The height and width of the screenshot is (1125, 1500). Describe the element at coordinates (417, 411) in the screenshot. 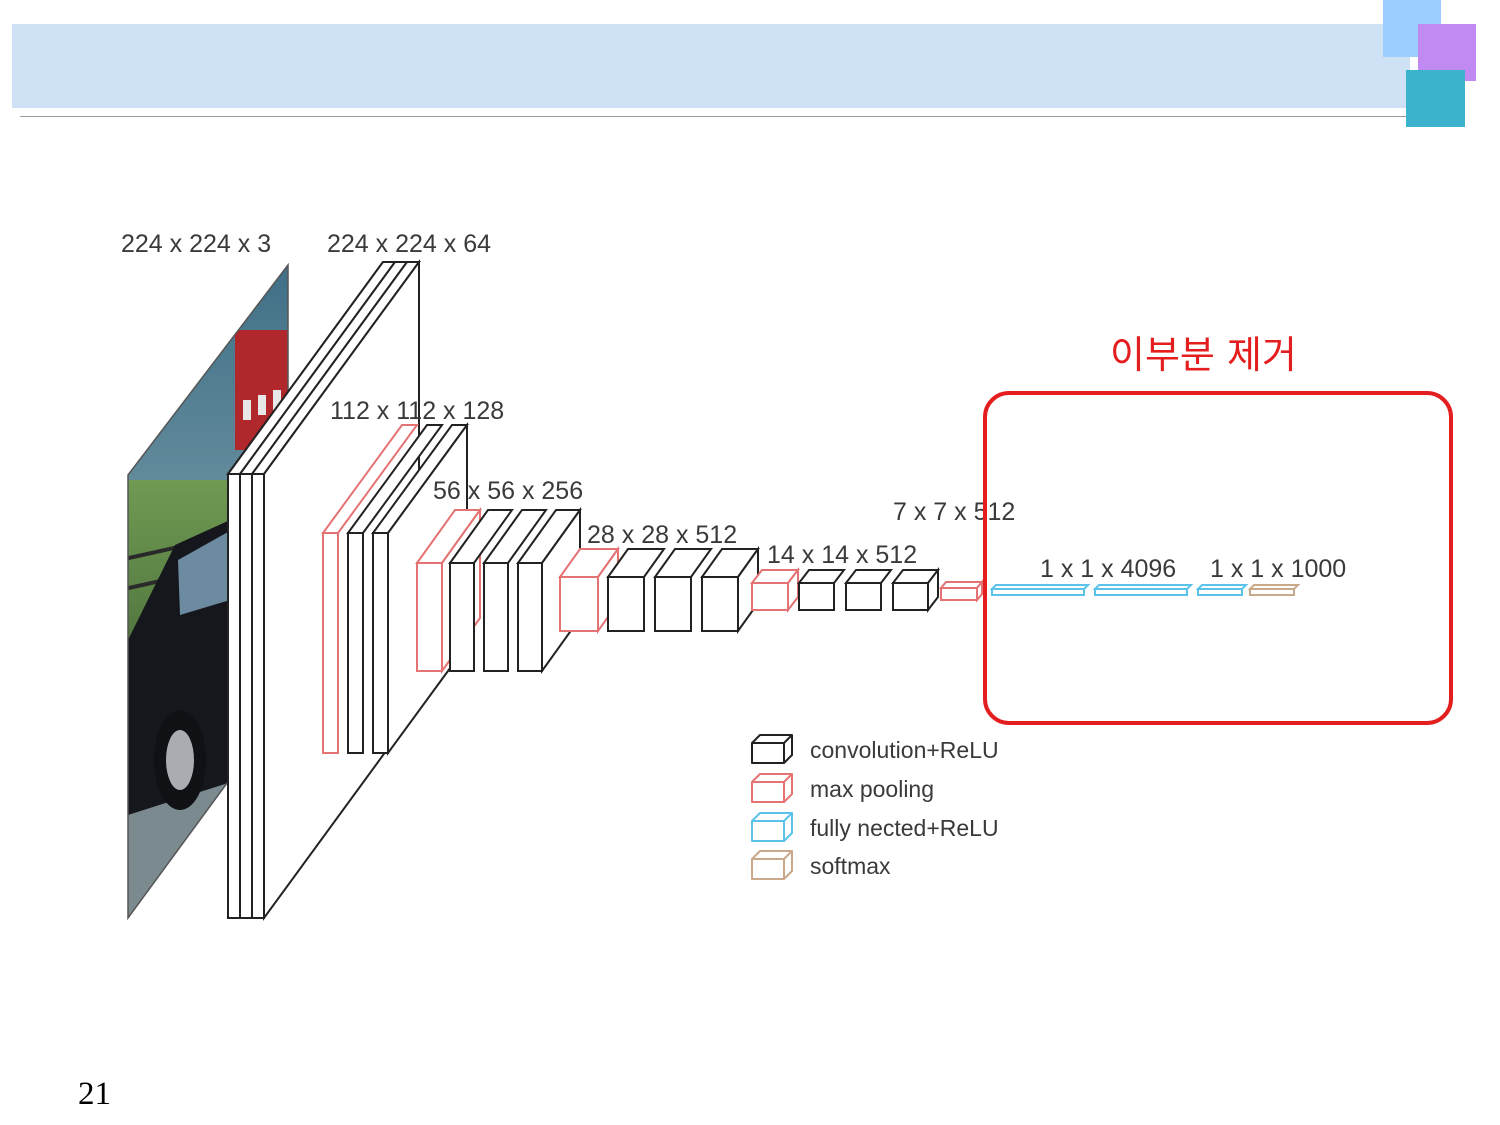

I see `stage-2-dimension-label: 112 x 112 x 128` at that location.